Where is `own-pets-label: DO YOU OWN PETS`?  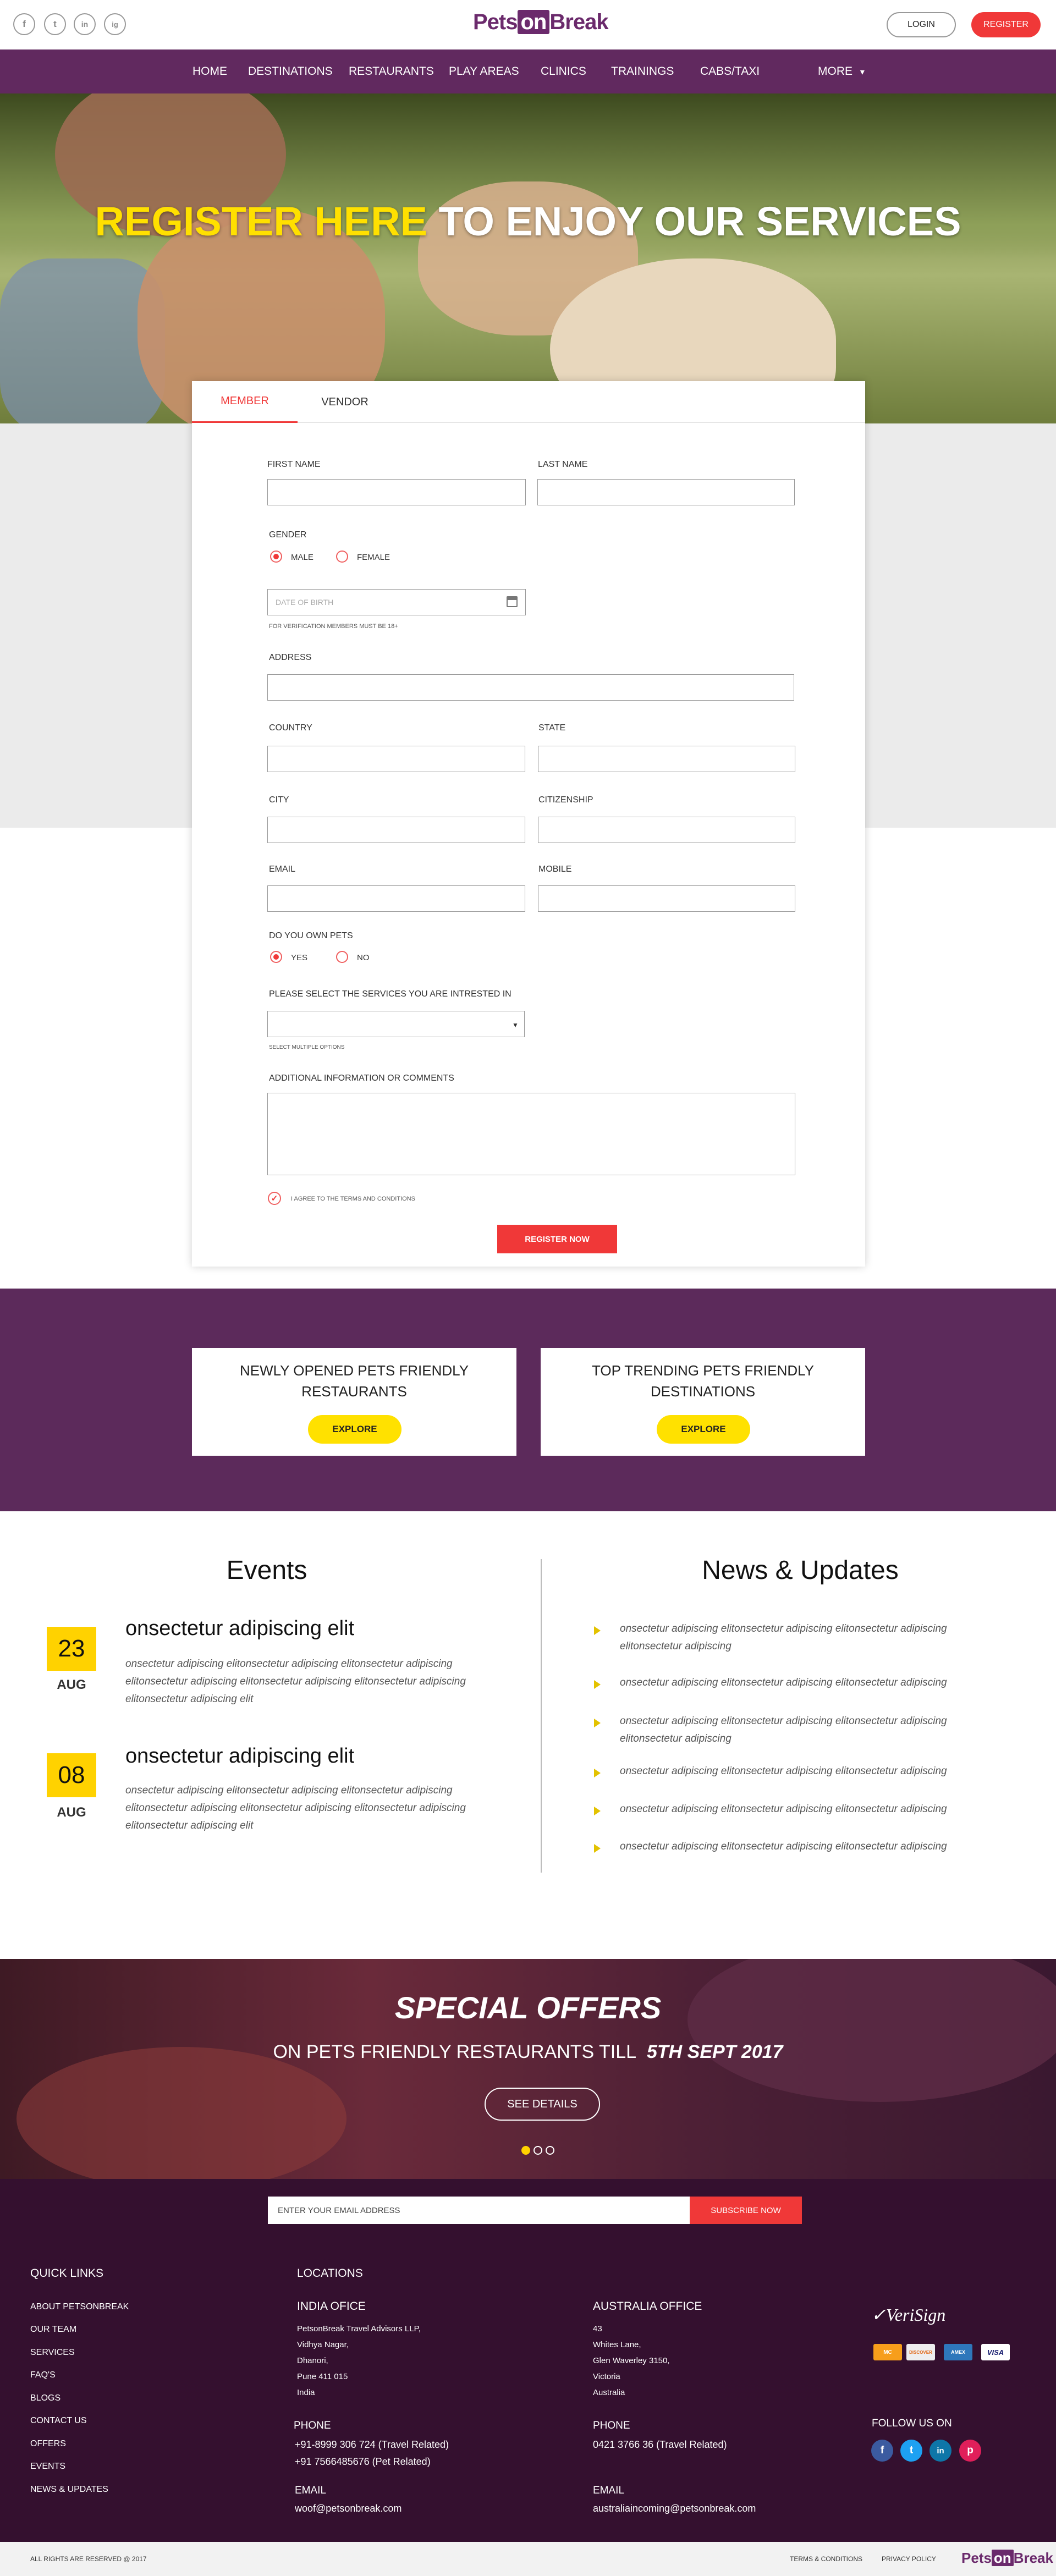
own-pets-label: DO YOU OWN PETS is located at coordinates (311, 935).